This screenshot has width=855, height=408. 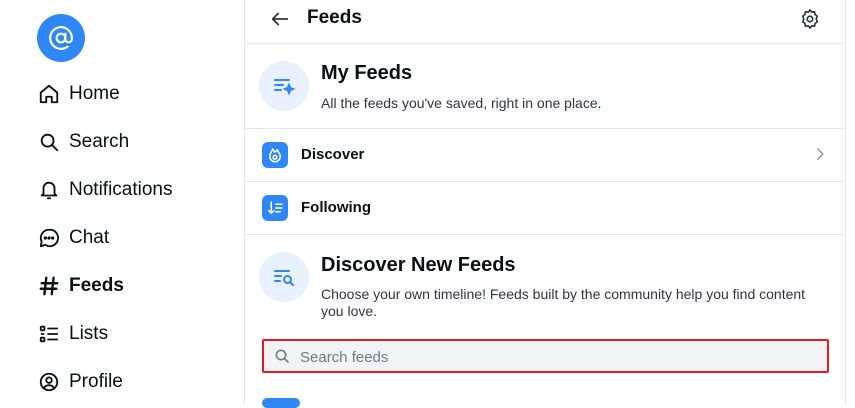 I want to click on arrow-left-icon, so click(x=280, y=19).